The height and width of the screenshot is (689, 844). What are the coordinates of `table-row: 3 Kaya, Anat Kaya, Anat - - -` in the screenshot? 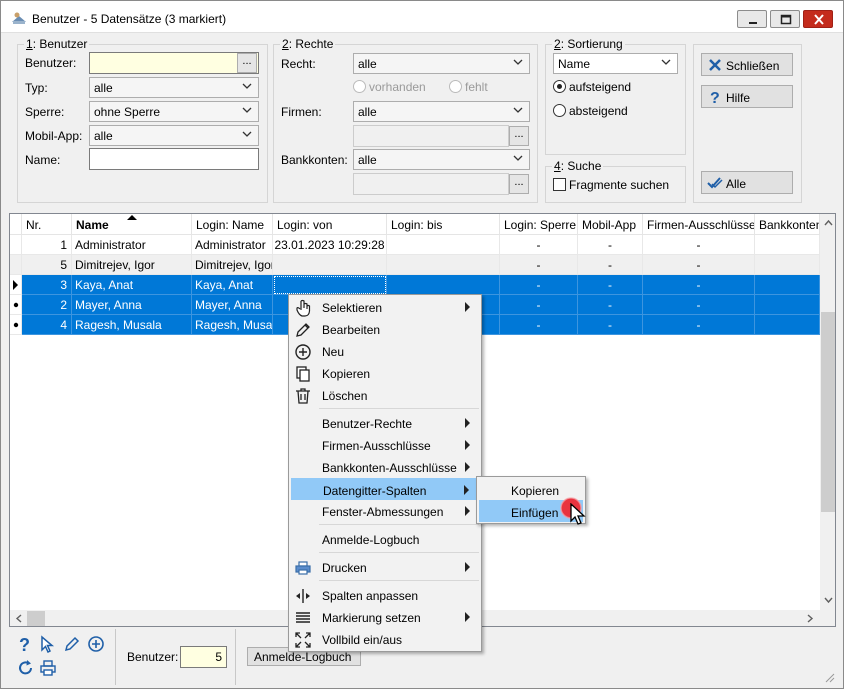 It's located at (415, 285).